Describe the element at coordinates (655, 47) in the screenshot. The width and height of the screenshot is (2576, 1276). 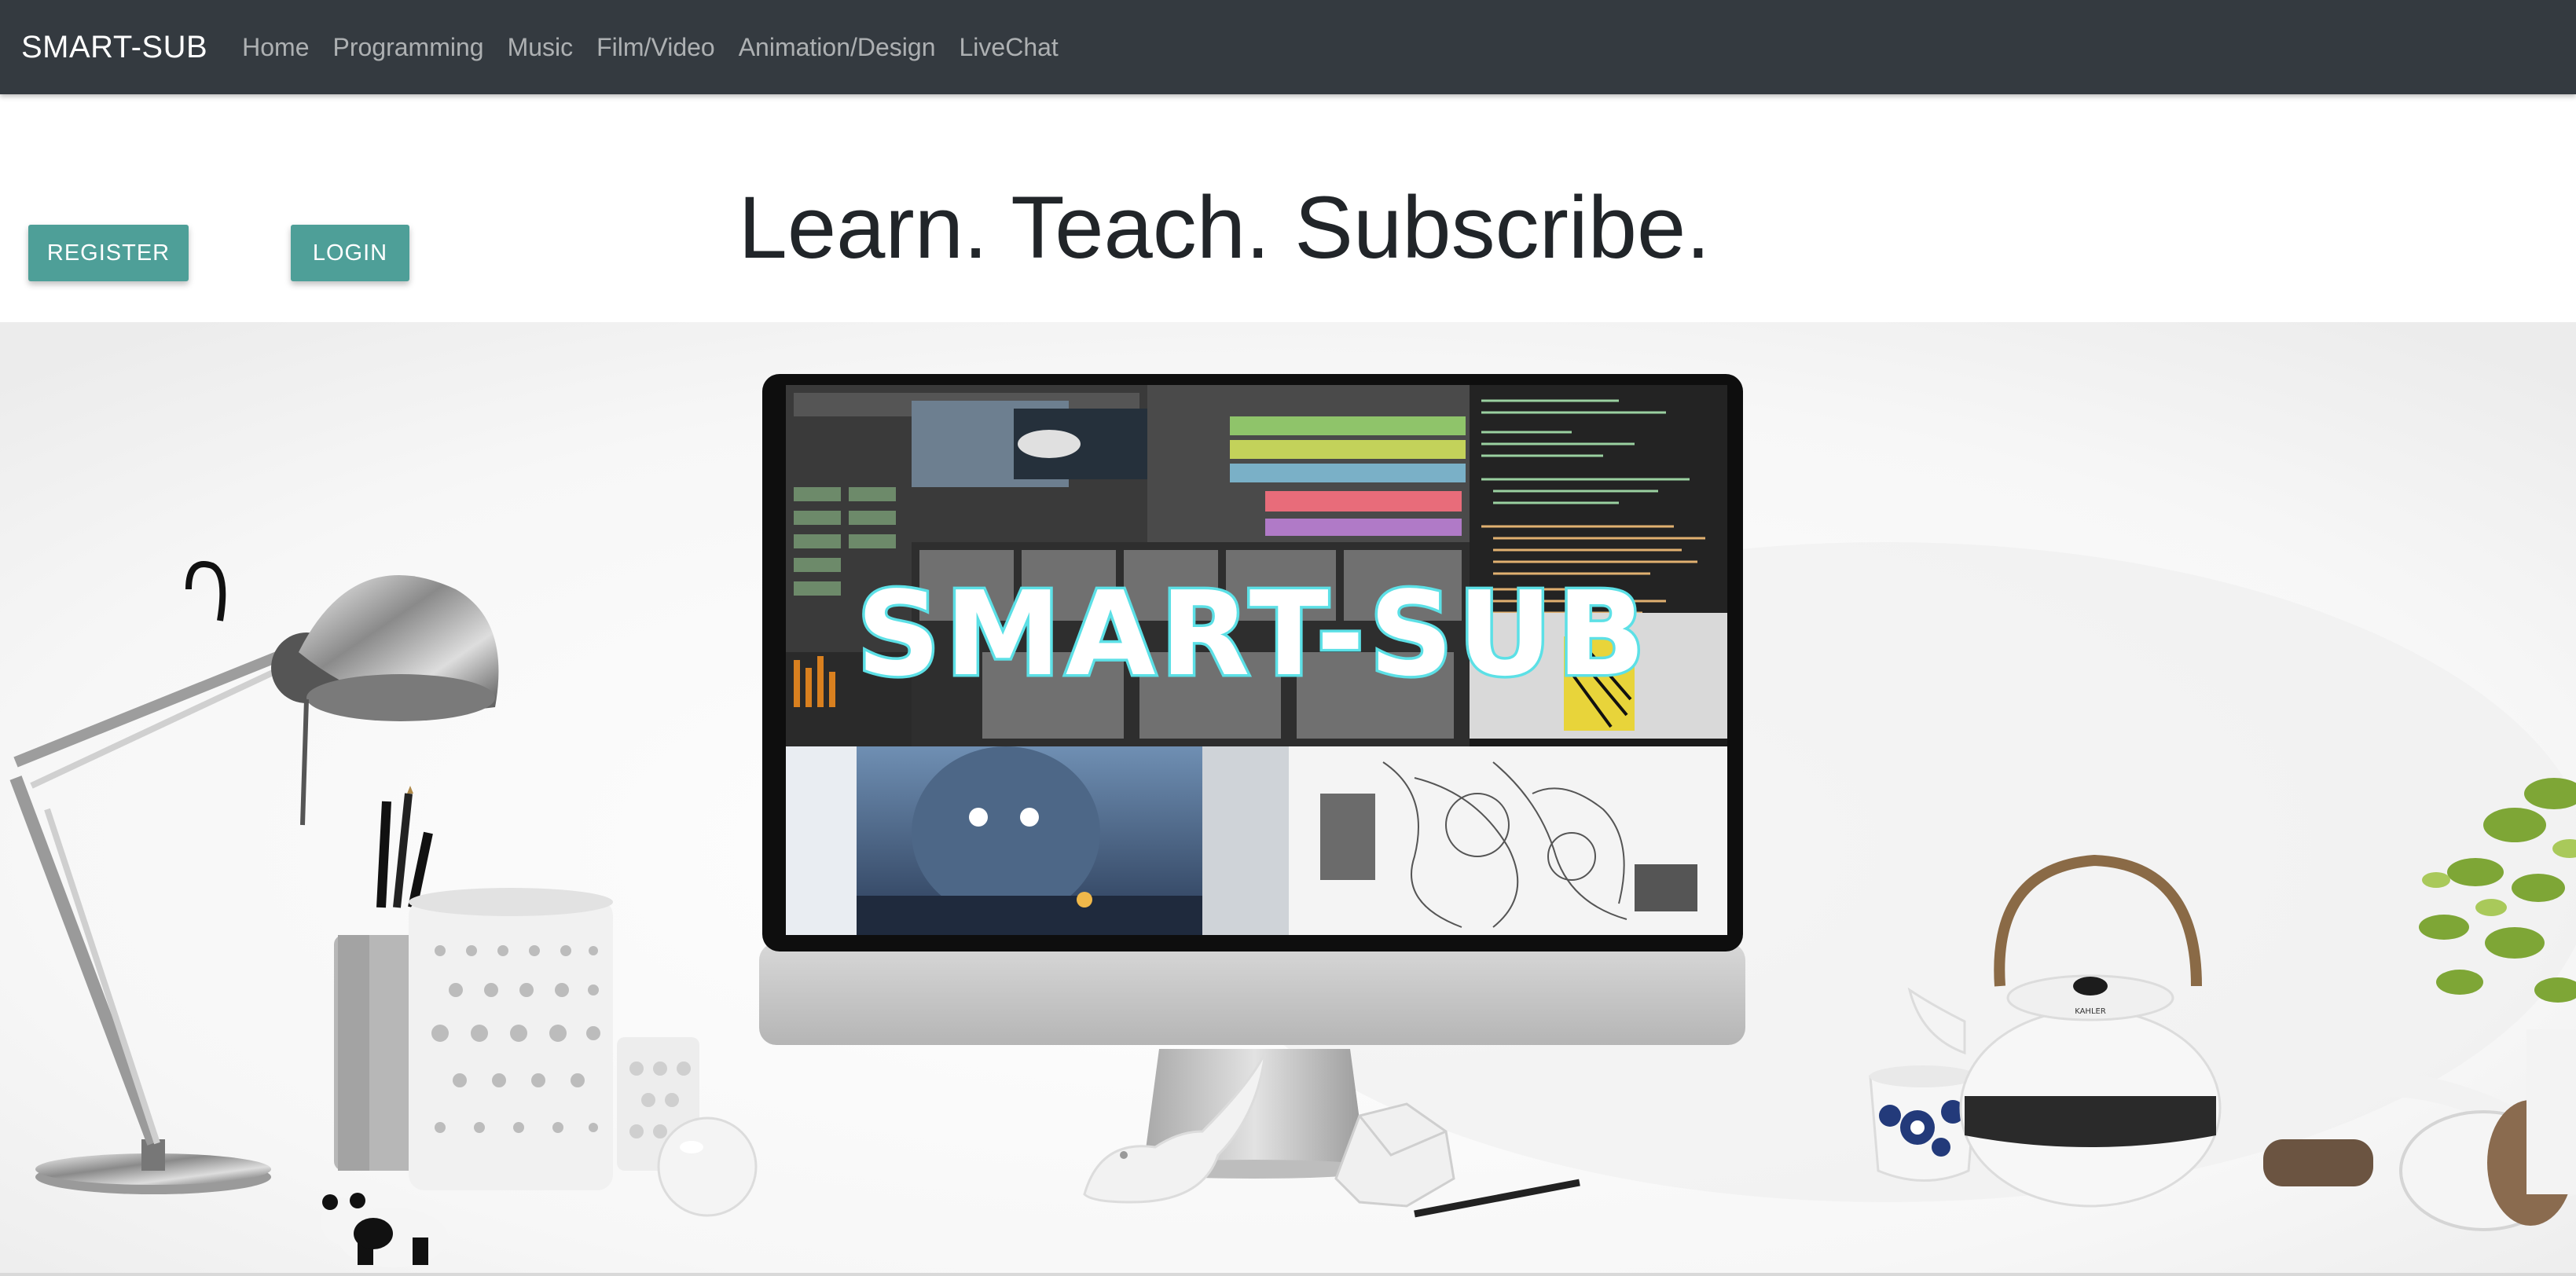
I see `nav-link-film-video: Film/Video` at that location.